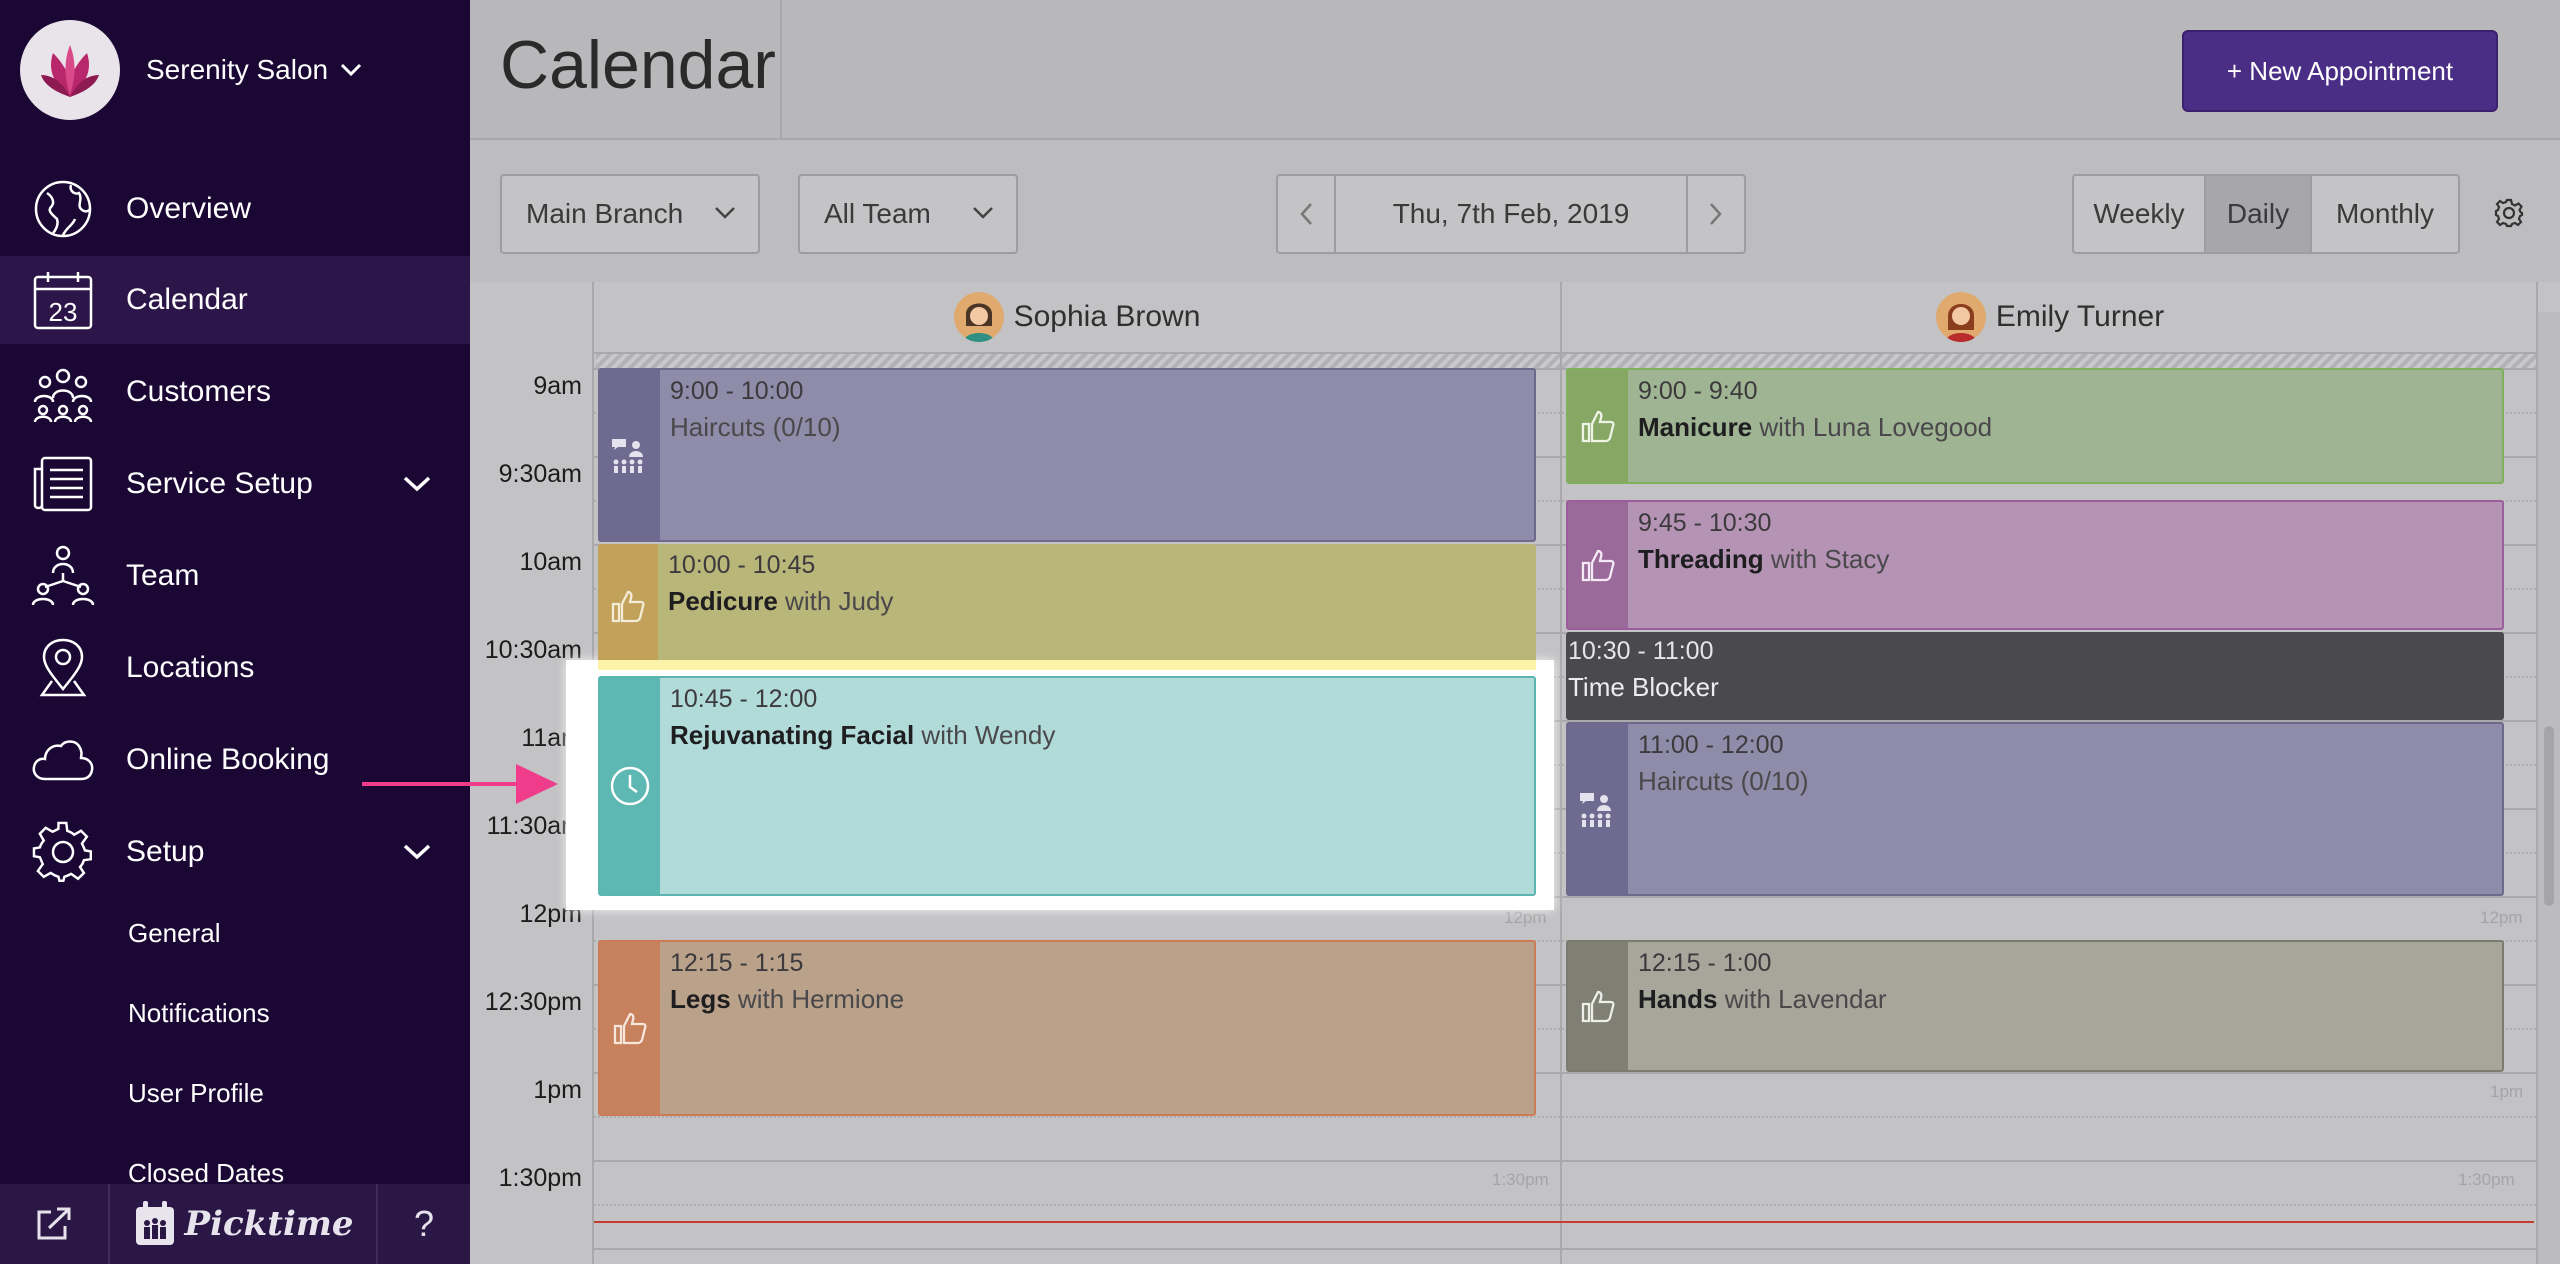 The width and height of the screenshot is (2560, 1264). What do you see at coordinates (1678, 999) in the screenshot?
I see `appointment-service: Hands` at bounding box center [1678, 999].